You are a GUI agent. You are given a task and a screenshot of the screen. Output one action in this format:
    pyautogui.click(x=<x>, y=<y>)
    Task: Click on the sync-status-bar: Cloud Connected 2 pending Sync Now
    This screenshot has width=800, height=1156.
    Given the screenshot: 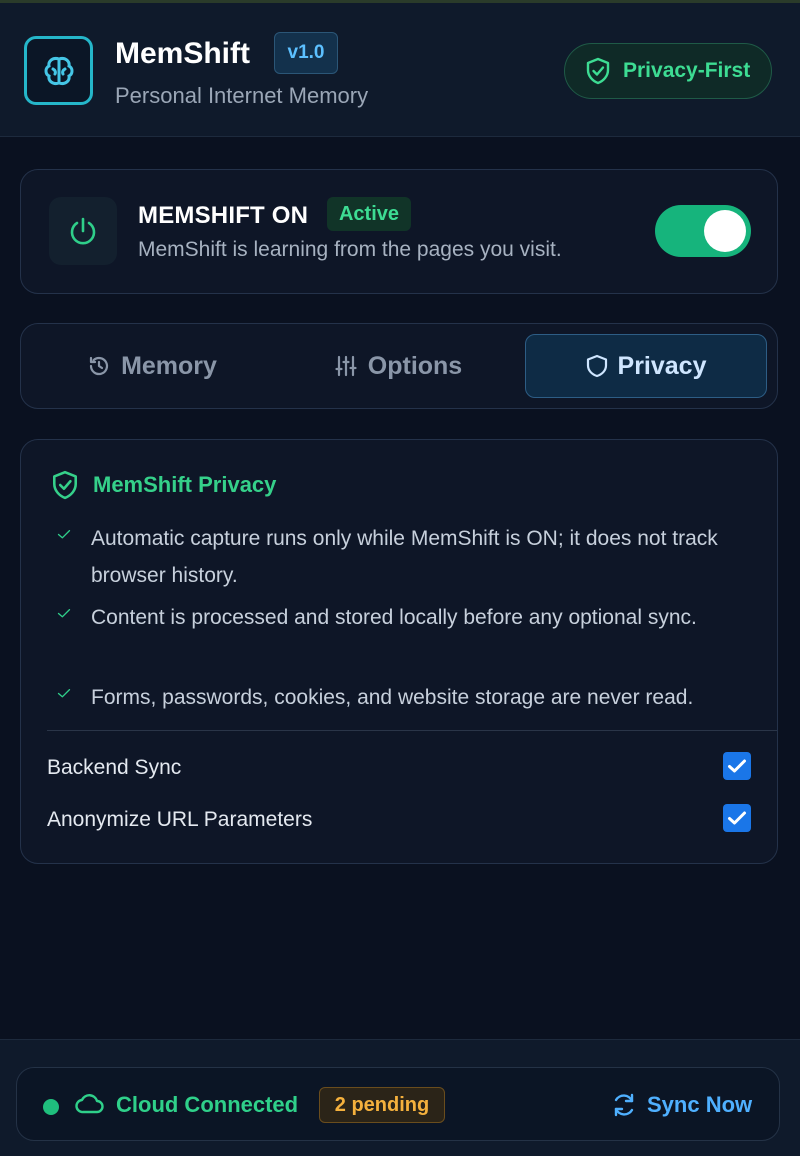 What is the action you would take?
    pyautogui.click(x=398, y=1104)
    